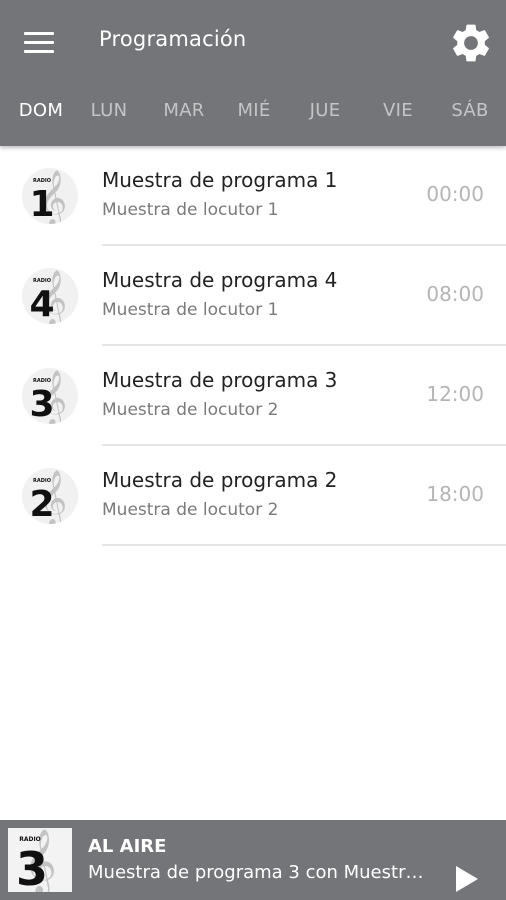  What do you see at coordinates (220, 480) in the screenshot?
I see `program-title: Muestra de programa 2` at bounding box center [220, 480].